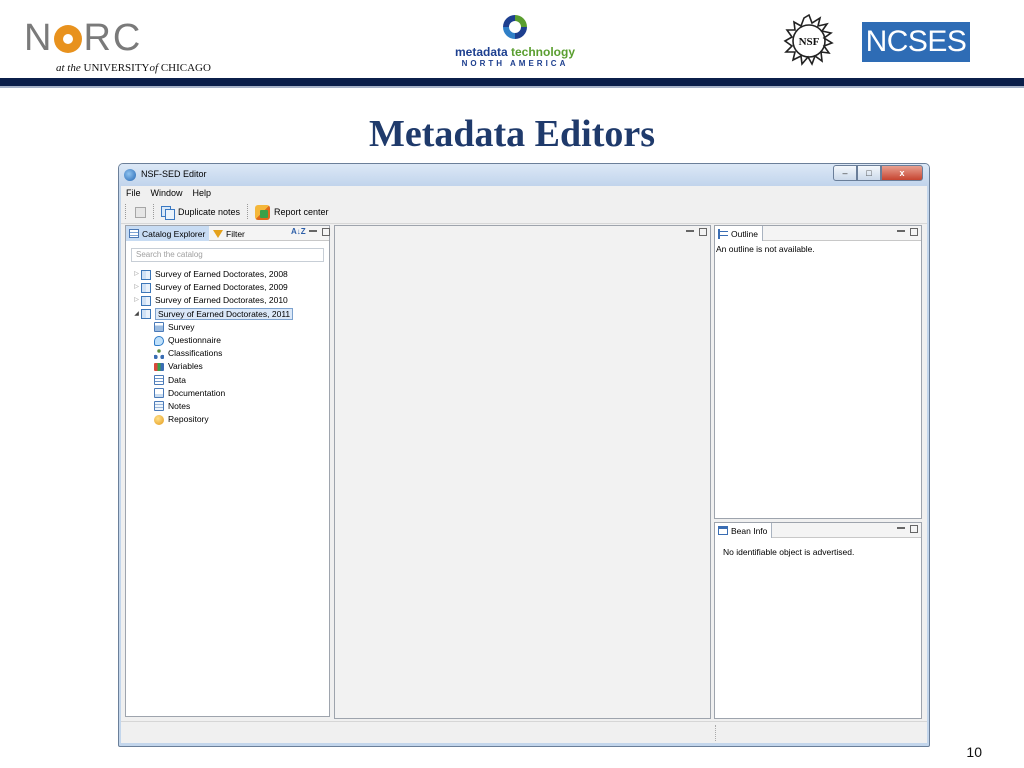 The width and height of the screenshot is (1024, 768). What do you see at coordinates (818, 372) in the screenshot?
I see `outline-panel: Outline An outline is not available.` at bounding box center [818, 372].